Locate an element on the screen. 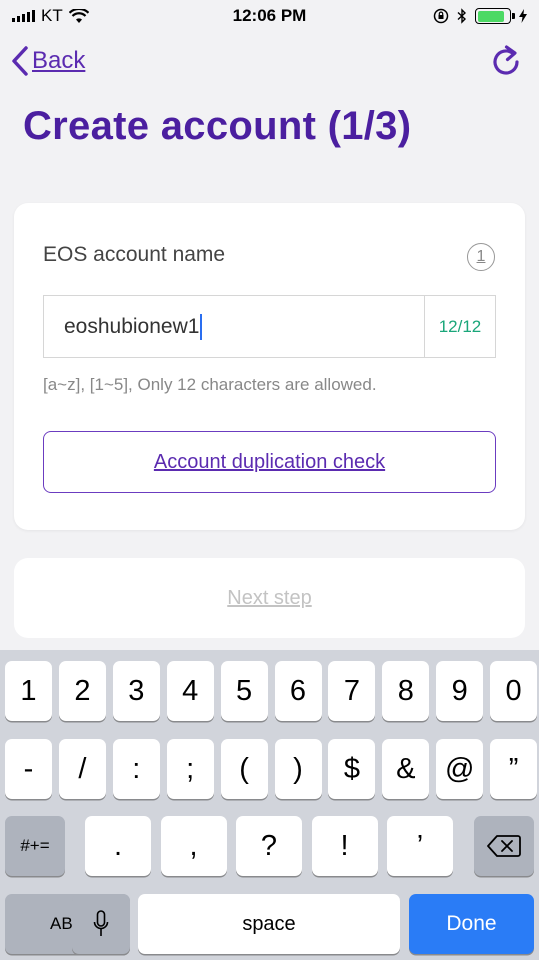 The height and width of the screenshot is (960, 539). account-name-value: eoshubionew1 is located at coordinates (132, 326).